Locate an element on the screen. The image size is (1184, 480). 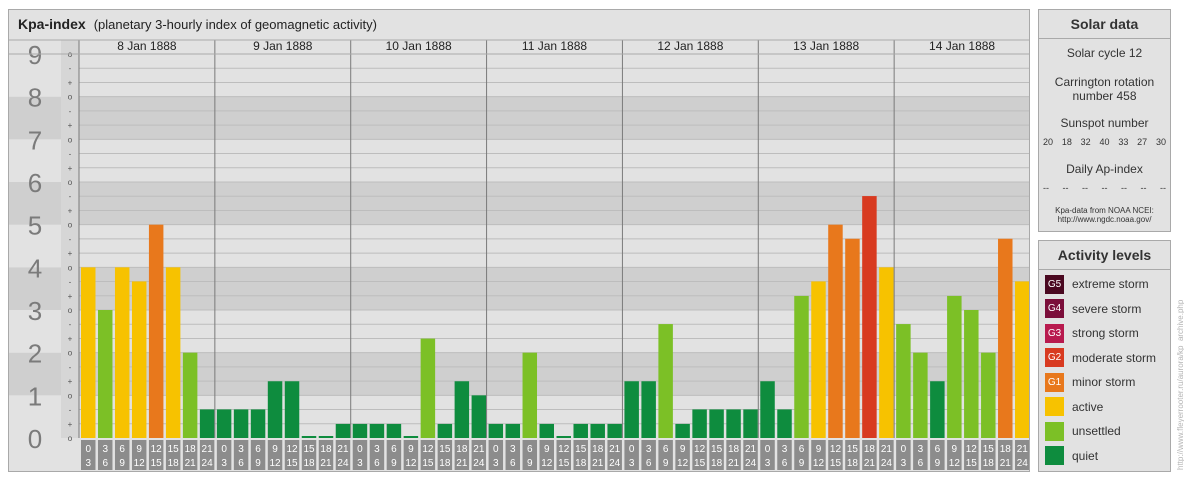
ap-value-6: -- is located at coordinates (1163, 188).